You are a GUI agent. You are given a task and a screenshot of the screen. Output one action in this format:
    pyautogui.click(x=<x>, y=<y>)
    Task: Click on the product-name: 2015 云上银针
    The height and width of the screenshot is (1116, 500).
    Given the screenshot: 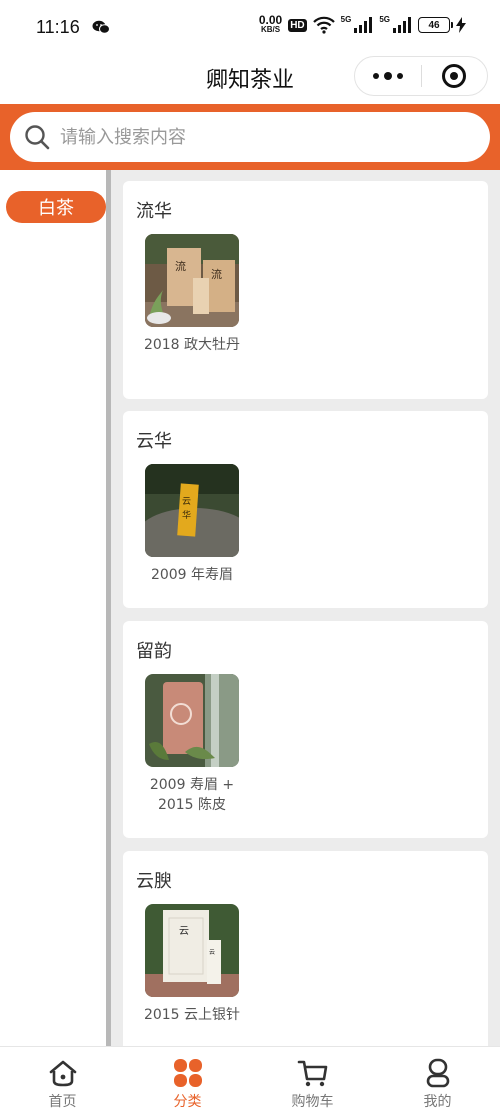 What is the action you would take?
    pyautogui.click(x=192, y=1015)
    